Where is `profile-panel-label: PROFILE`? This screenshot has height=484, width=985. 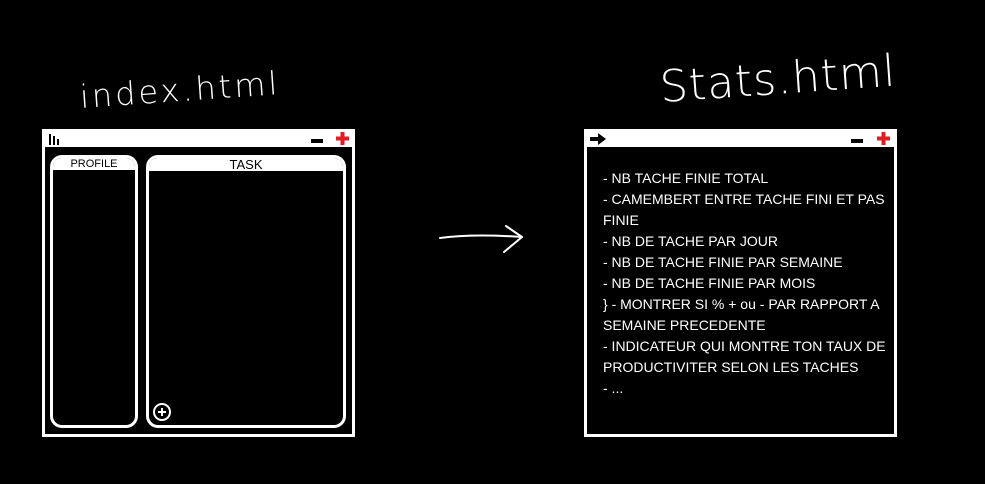
profile-panel-label: PROFILE is located at coordinates (94, 164).